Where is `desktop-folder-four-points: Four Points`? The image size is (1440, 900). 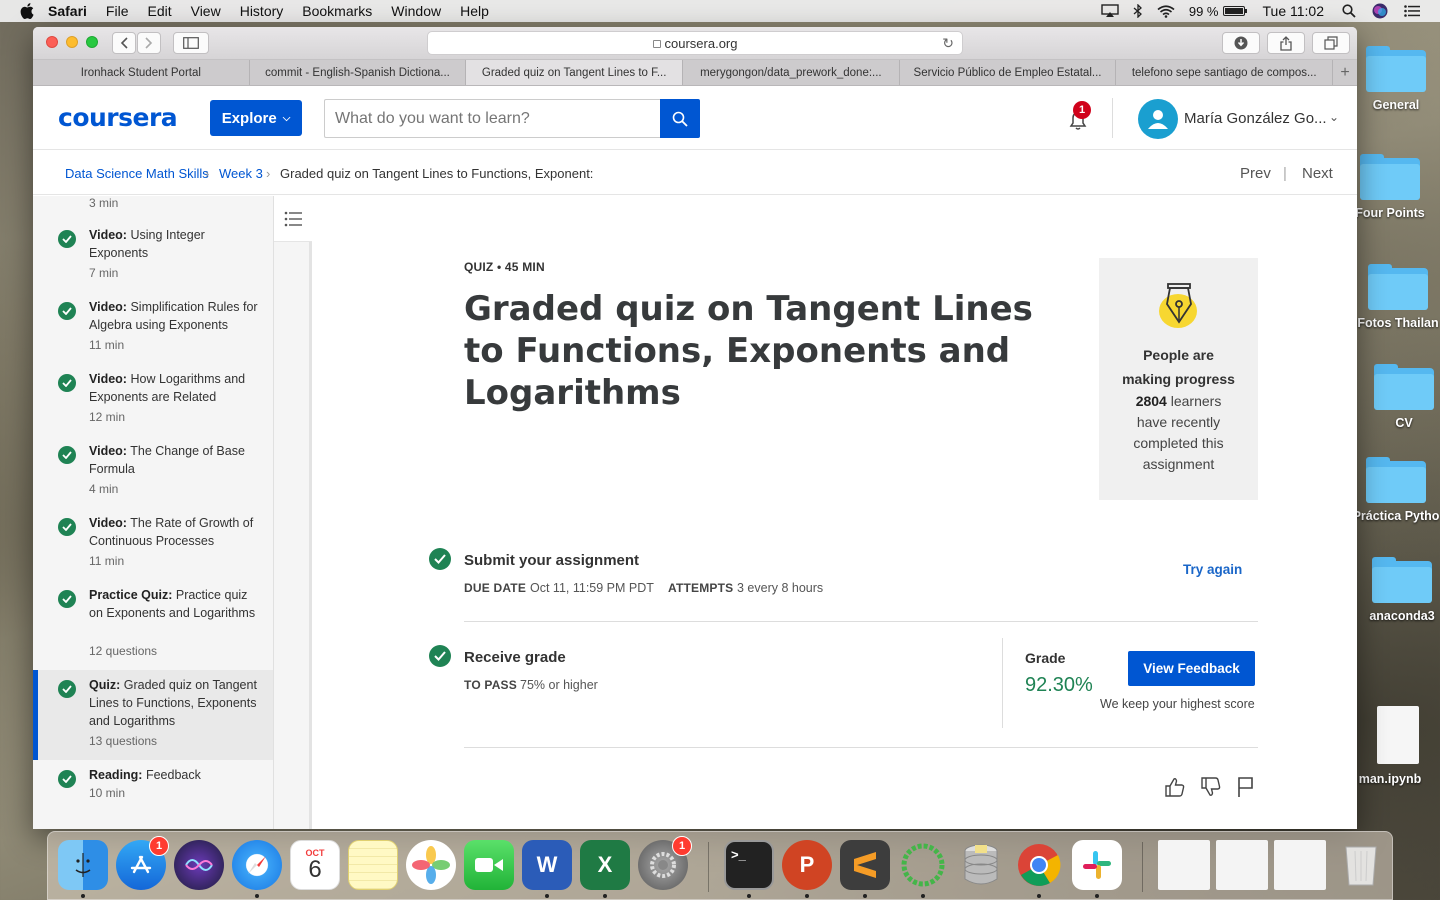
desktop-folder-four-points: Four Points is located at coordinates (1390, 187).